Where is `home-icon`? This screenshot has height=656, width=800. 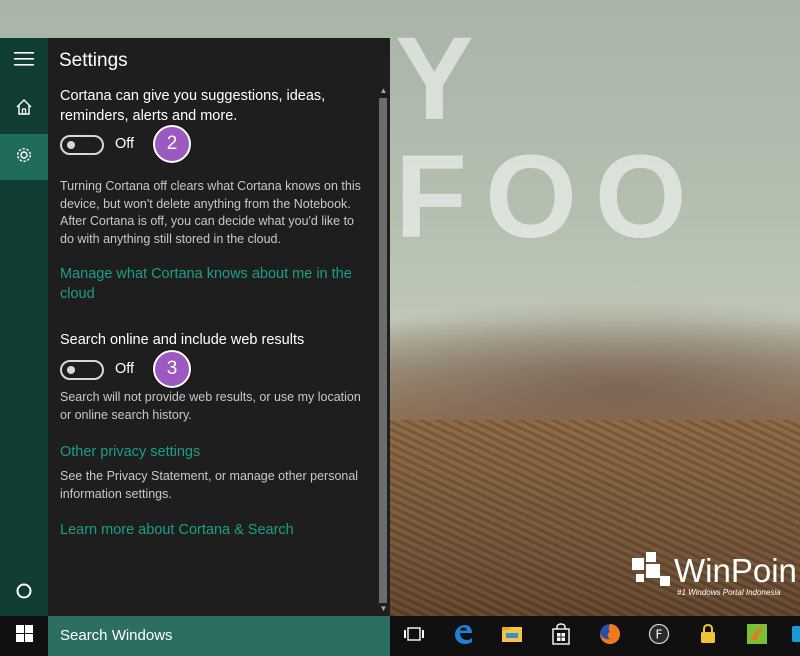 home-icon is located at coordinates (24, 109).